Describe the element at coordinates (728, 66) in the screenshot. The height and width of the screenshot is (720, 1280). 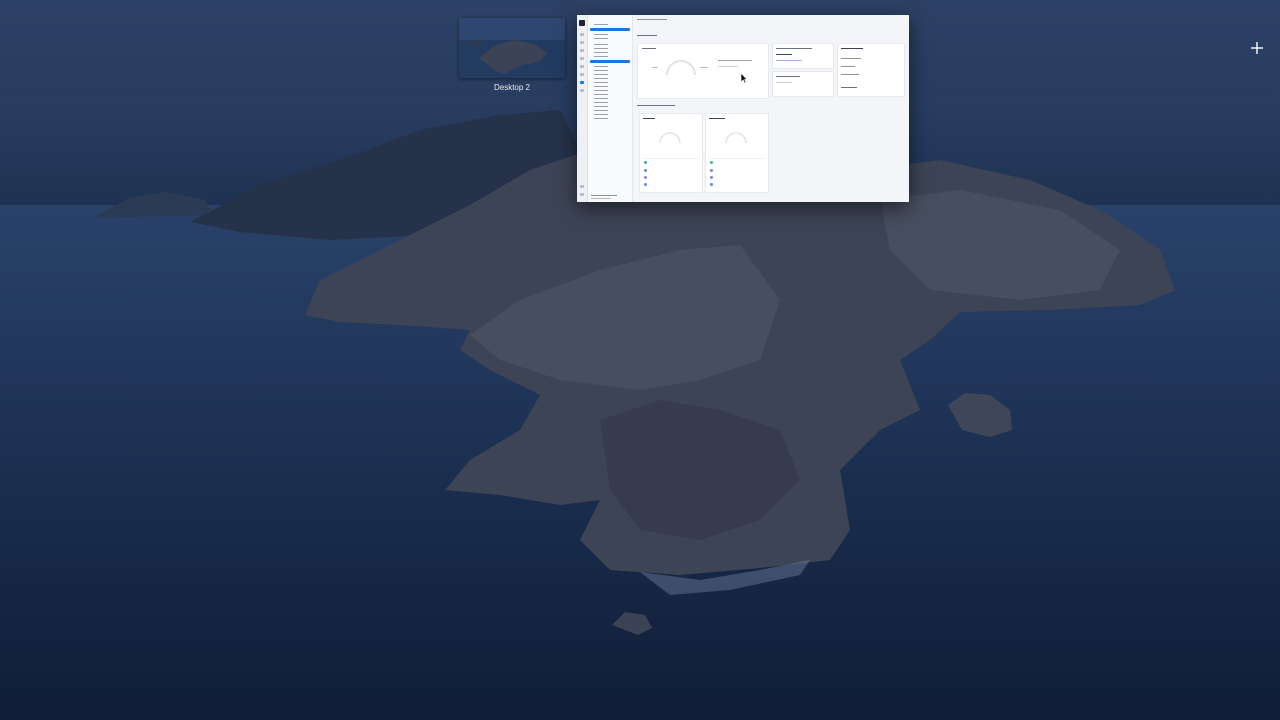
I see `card-detail` at that location.